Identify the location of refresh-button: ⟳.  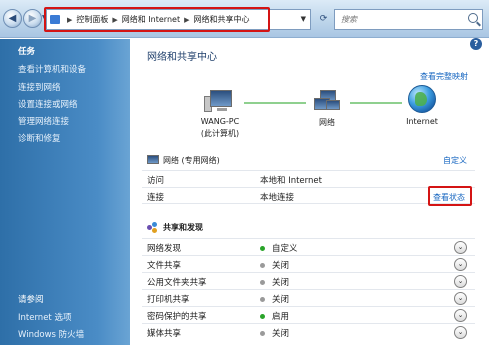
(323, 19).